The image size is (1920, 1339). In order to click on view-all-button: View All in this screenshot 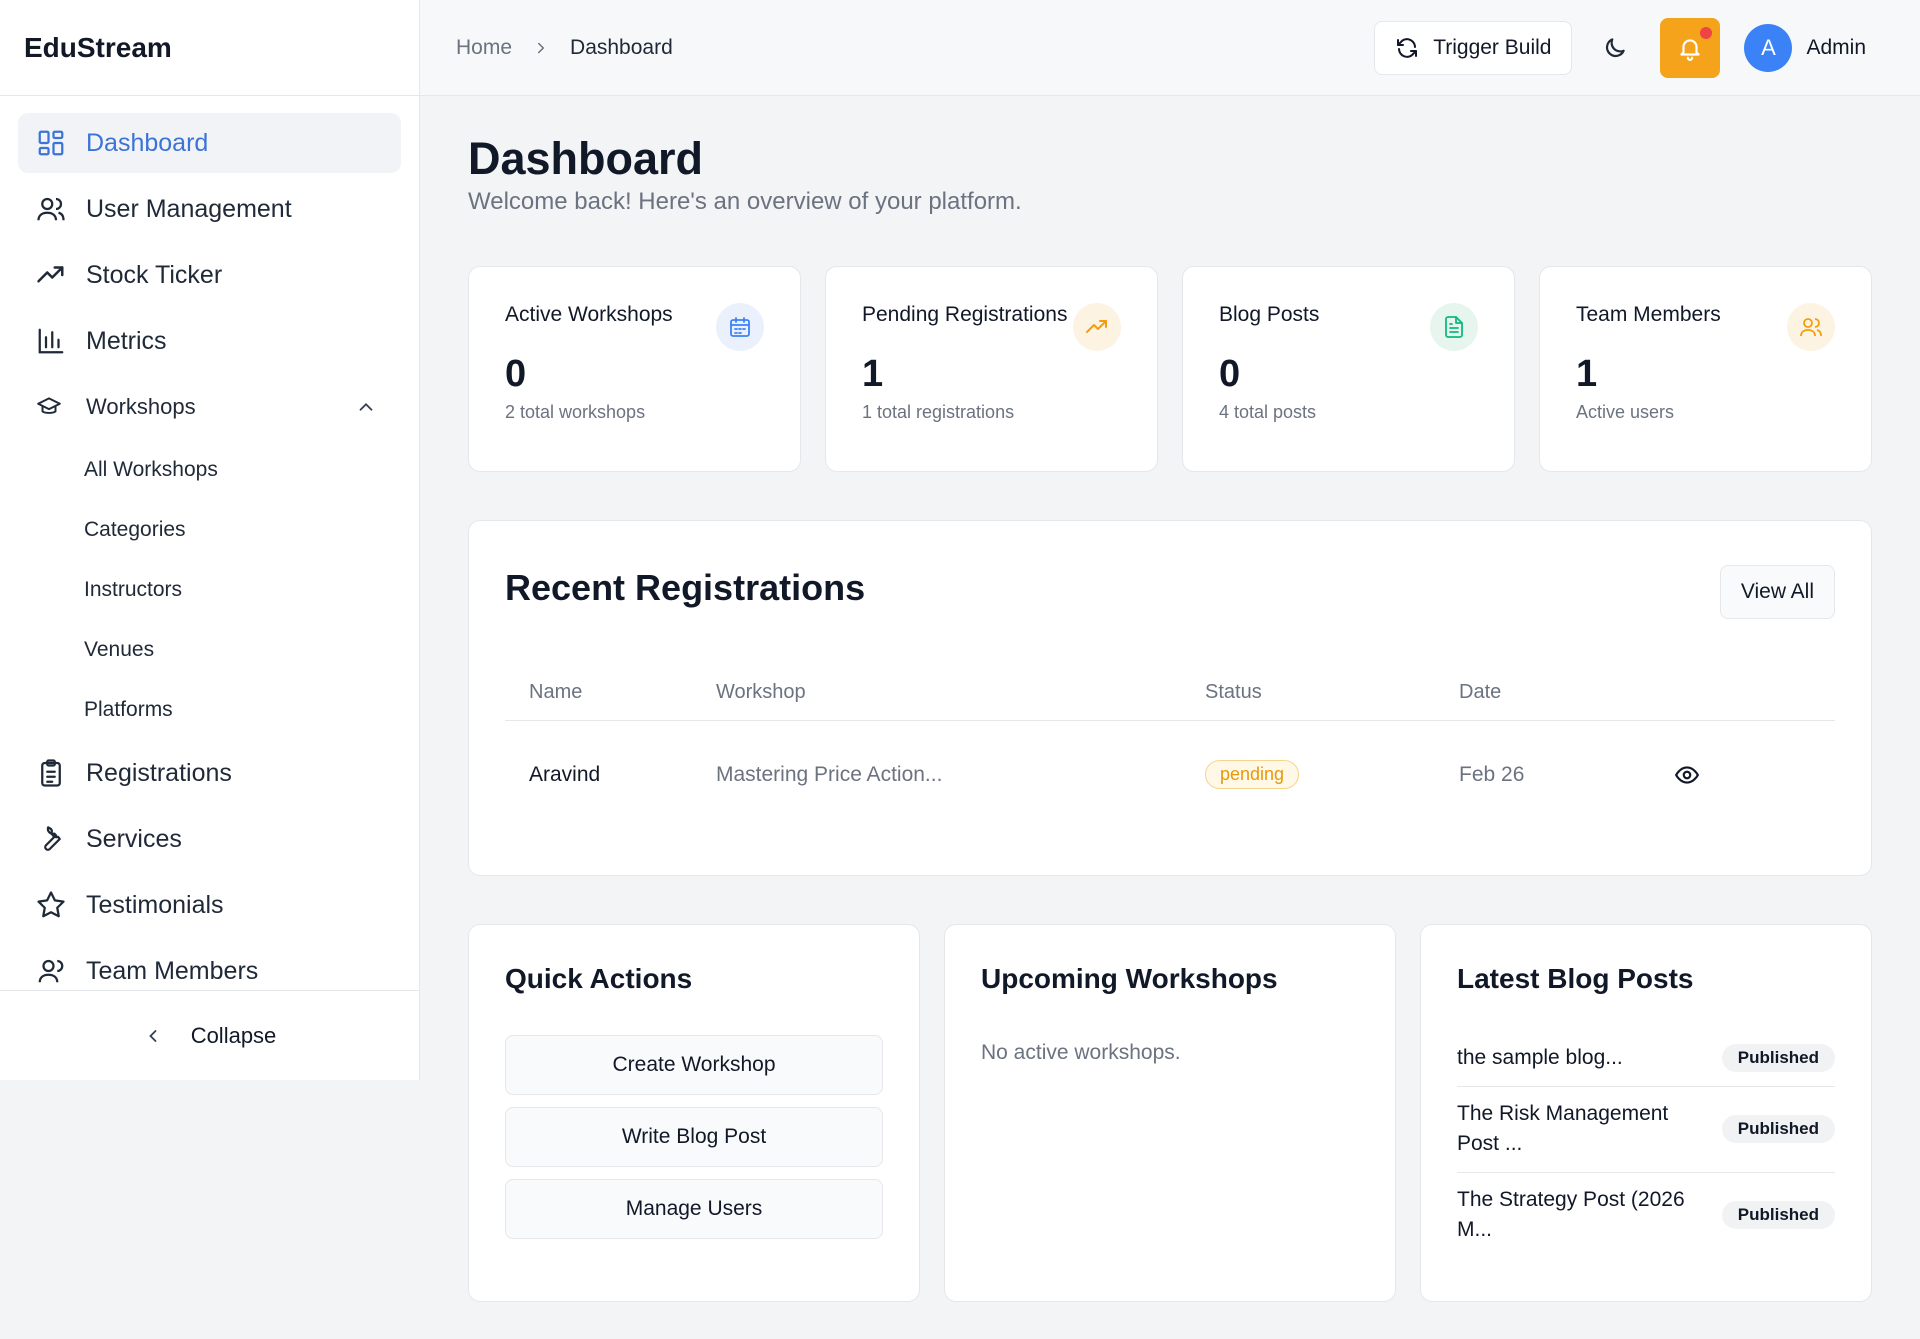, I will do `click(1777, 591)`.